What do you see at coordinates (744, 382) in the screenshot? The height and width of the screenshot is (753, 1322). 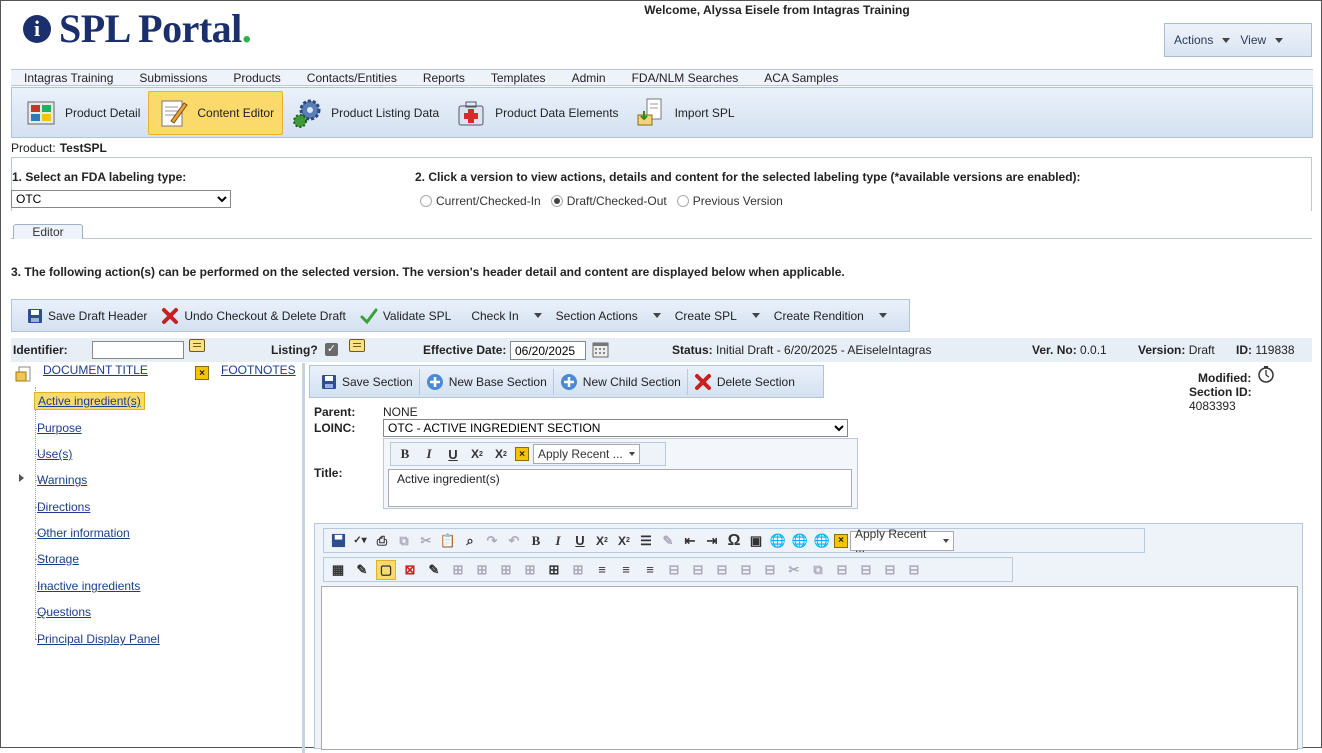 I see `delete-section-button: Delete Section` at bounding box center [744, 382].